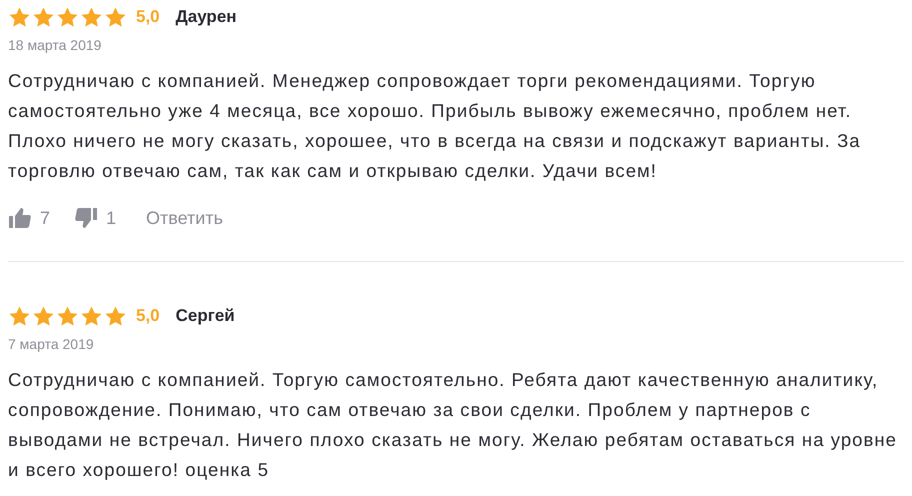  Describe the element at coordinates (45, 218) in the screenshot. I see `like-count: 7` at that location.